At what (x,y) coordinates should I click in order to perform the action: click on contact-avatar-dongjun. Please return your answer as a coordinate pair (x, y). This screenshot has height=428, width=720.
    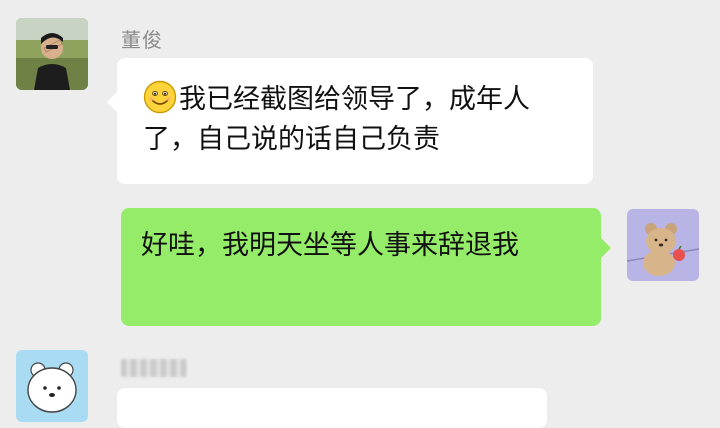
    Looking at the image, I should click on (52, 54).